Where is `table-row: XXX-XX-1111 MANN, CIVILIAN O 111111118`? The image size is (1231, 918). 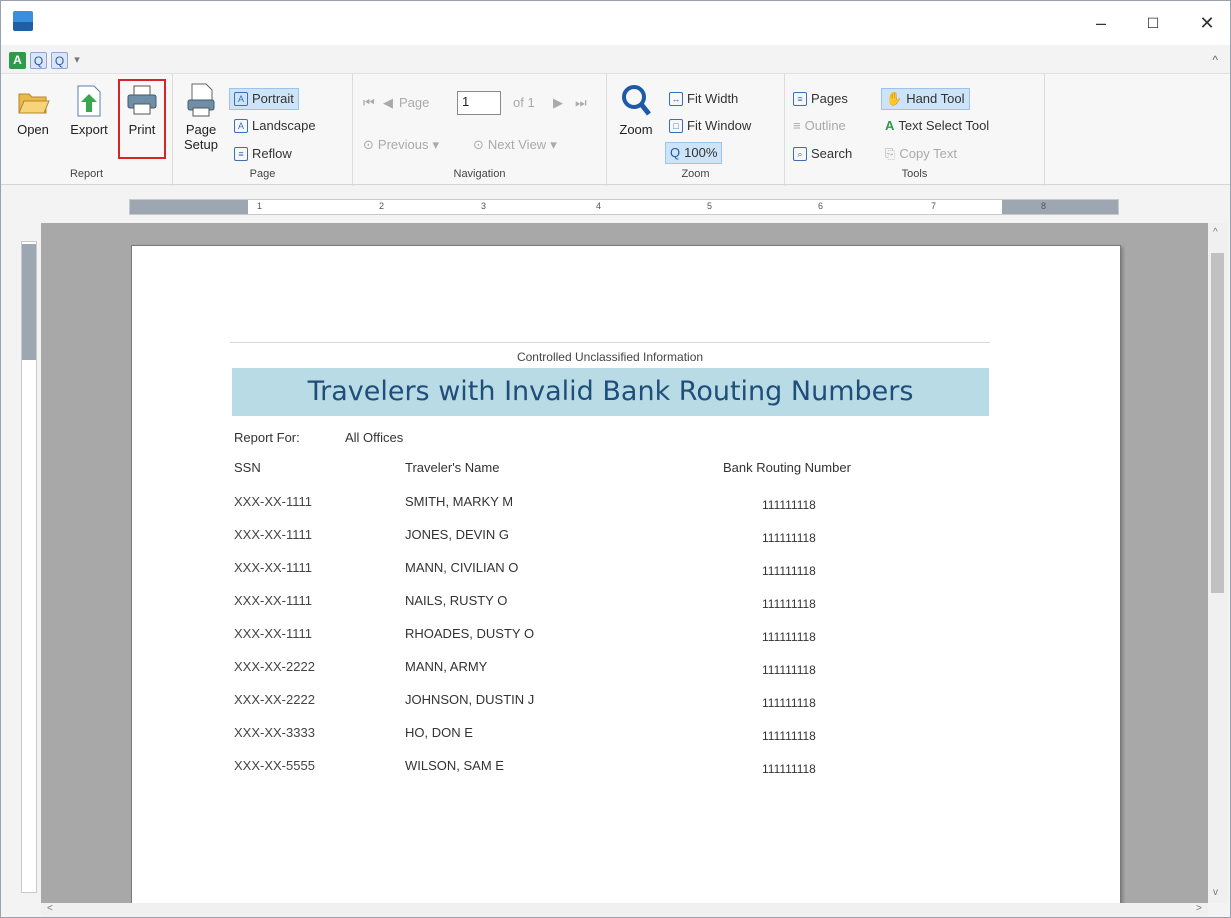
table-row: XXX-XX-1111 MANN, CIVILIAN O 111111118 is located at coordinates (627, 576).